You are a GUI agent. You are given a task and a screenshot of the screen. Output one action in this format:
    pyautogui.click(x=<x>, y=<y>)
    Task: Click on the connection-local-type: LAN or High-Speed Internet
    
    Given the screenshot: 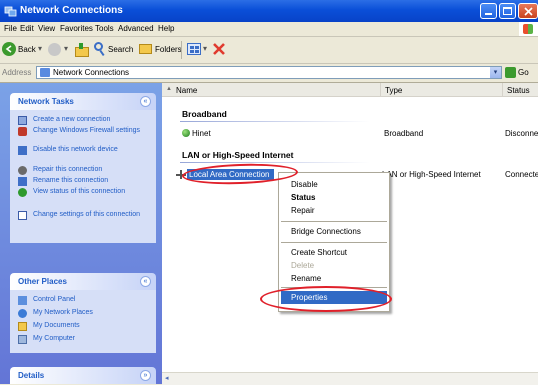 What is the action you would take?
    pyautogui.click(x=431, y=174)
    